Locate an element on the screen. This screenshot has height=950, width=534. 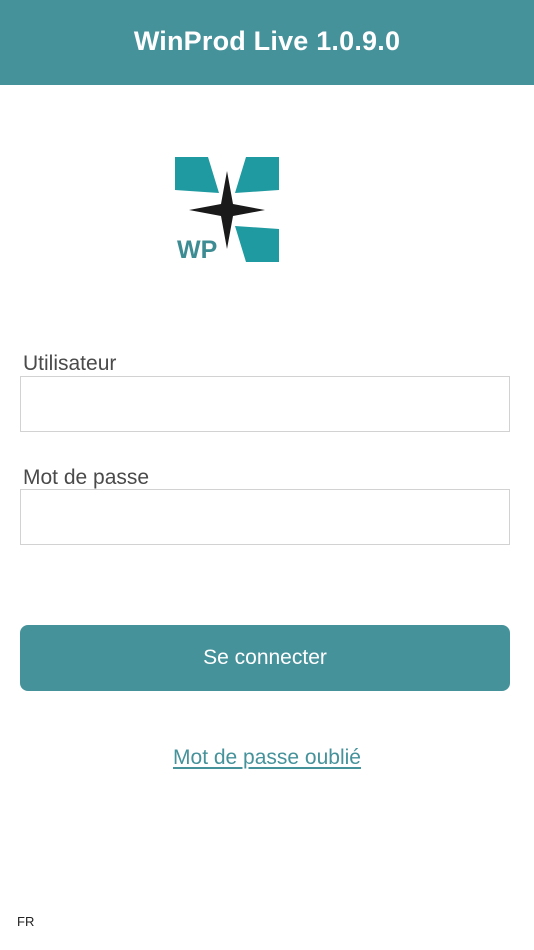
logo-wp-text: WP is located at coordinates (197, 249).